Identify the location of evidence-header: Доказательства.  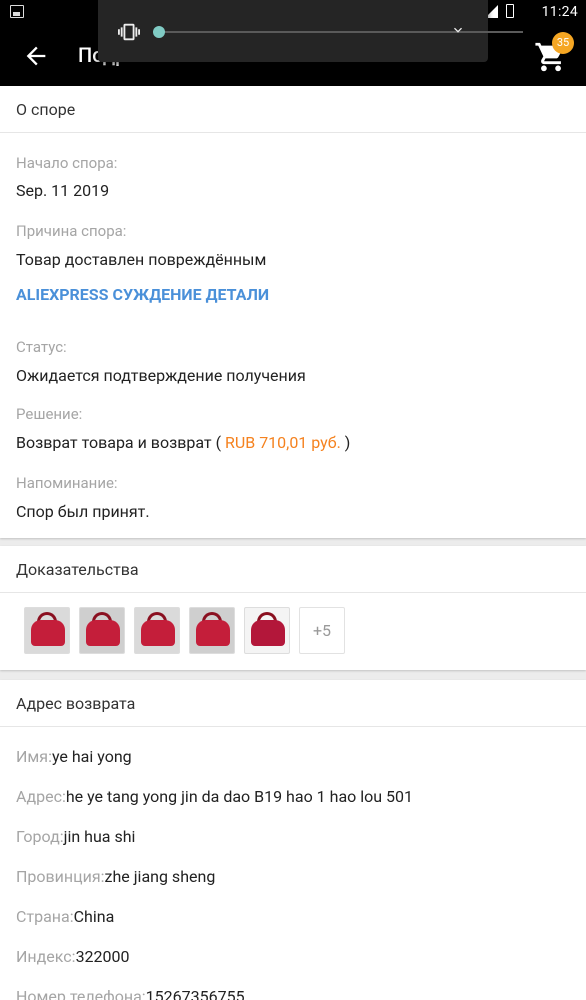
(293, 569).